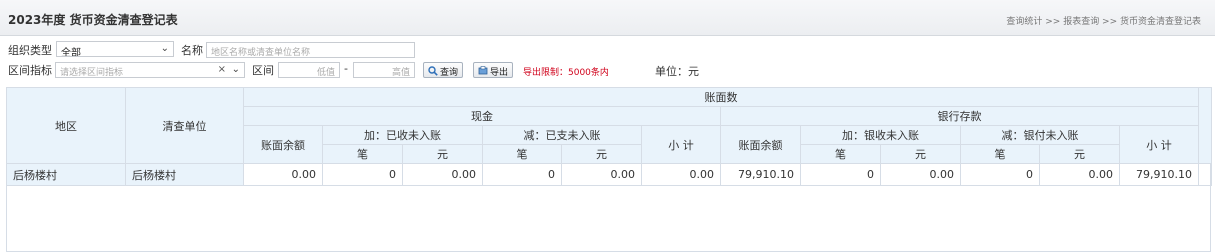 The image size is (1215, 252). I want to click on header-book: 账面数, so click(721, 97).